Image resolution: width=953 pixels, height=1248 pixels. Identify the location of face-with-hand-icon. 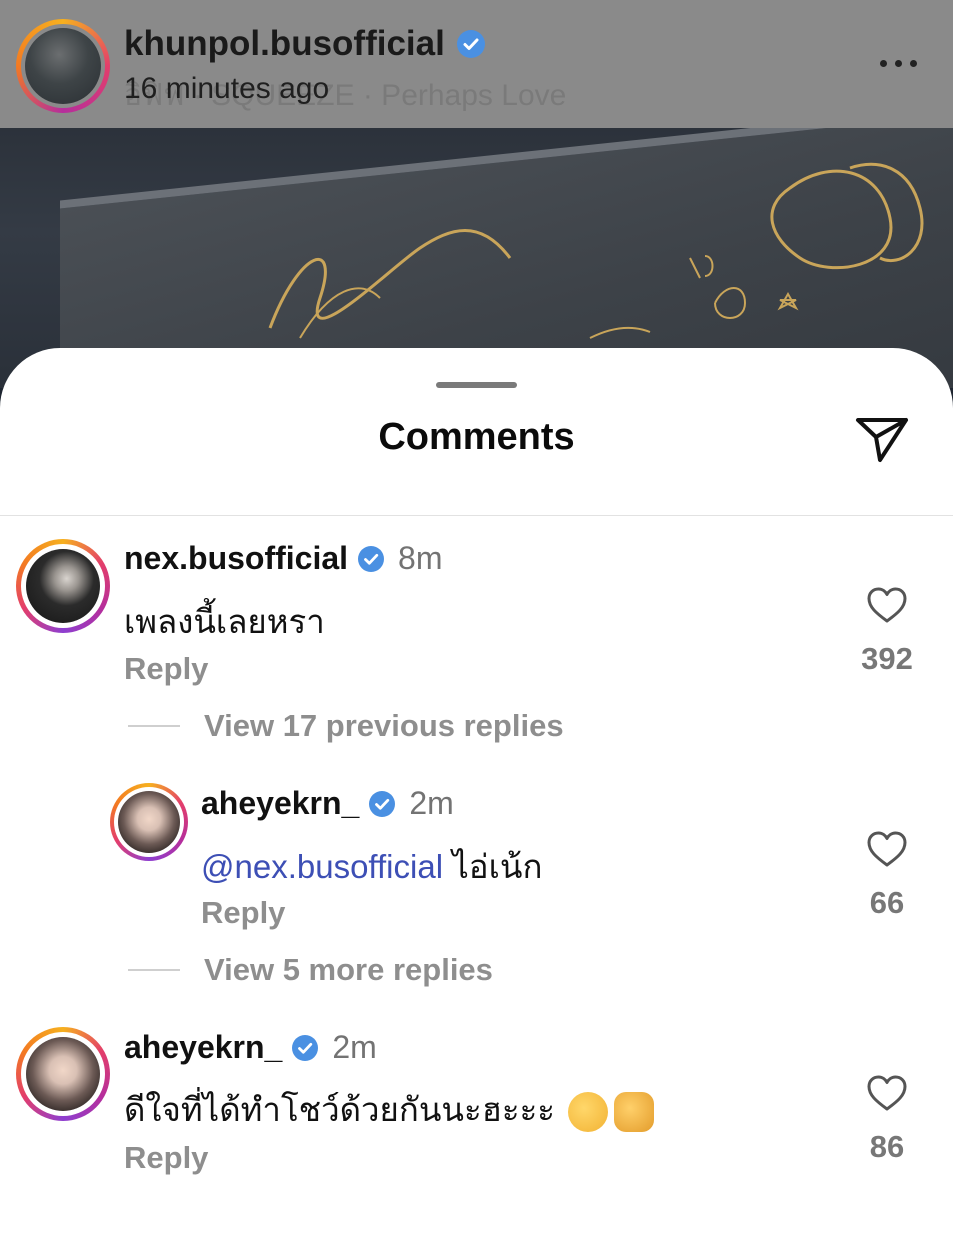
(588, 1112).